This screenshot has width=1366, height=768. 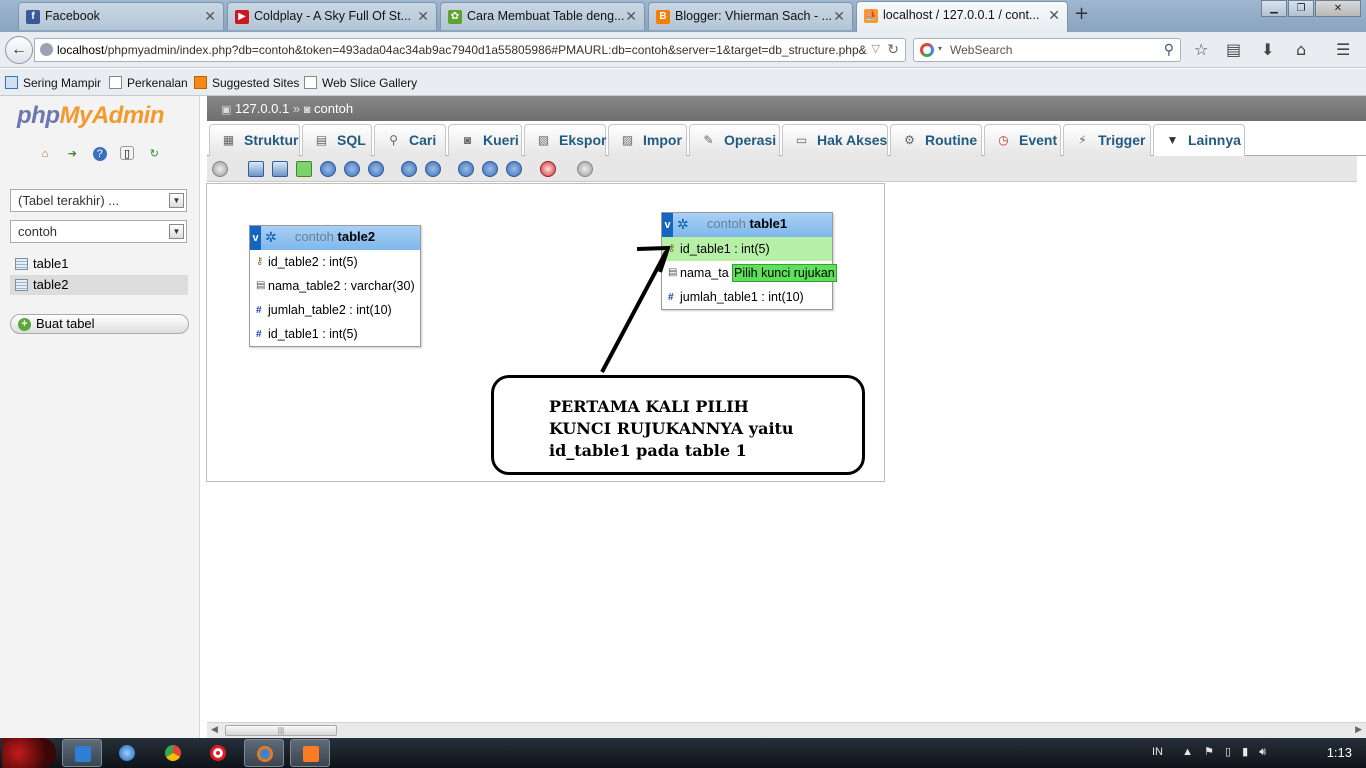 What do you see at coordinates (1157, 752) in the screenshot?
I see `language-indicator: IN` at bounding box center [1157, 752].